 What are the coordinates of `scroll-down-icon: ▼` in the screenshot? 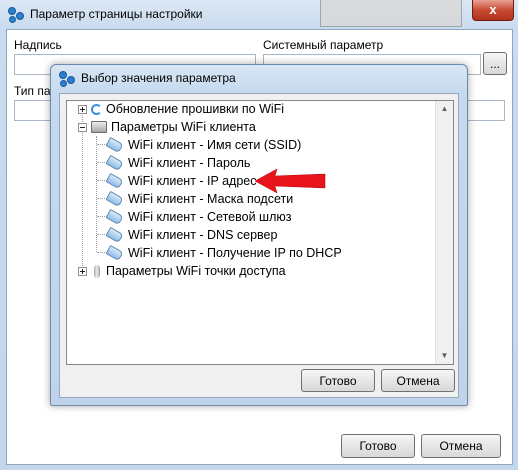 It's located at (444, 356).